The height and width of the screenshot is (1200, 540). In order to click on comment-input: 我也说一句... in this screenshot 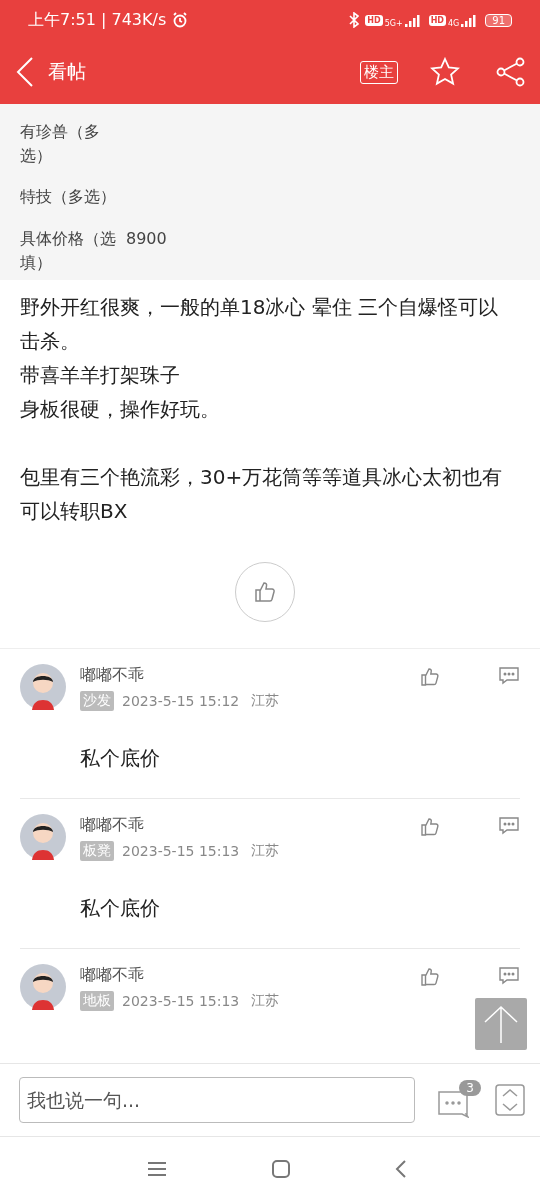, I will do `click(217, 1100)`.